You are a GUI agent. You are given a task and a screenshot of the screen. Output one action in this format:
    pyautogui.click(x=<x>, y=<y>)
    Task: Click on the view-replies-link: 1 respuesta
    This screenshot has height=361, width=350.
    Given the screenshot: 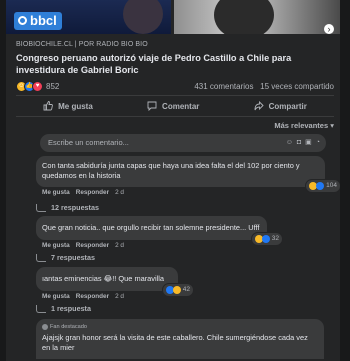 What is the action you would take?
    pyautogui.click(x=63, y=308)
    